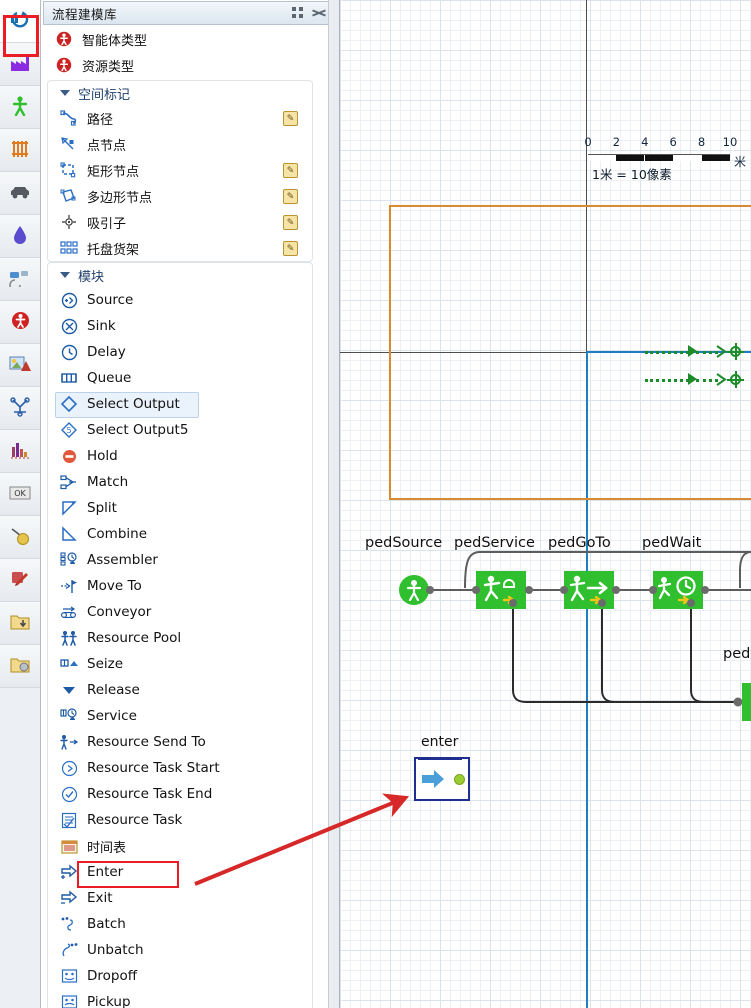 The height and width of the screenshot is (1008, 751). What do you see at coordinates (180, 196) in the screenshot?
I see `palette-item-多边形节点: 多边形节点 ✎` at bounding box center [180, 196].